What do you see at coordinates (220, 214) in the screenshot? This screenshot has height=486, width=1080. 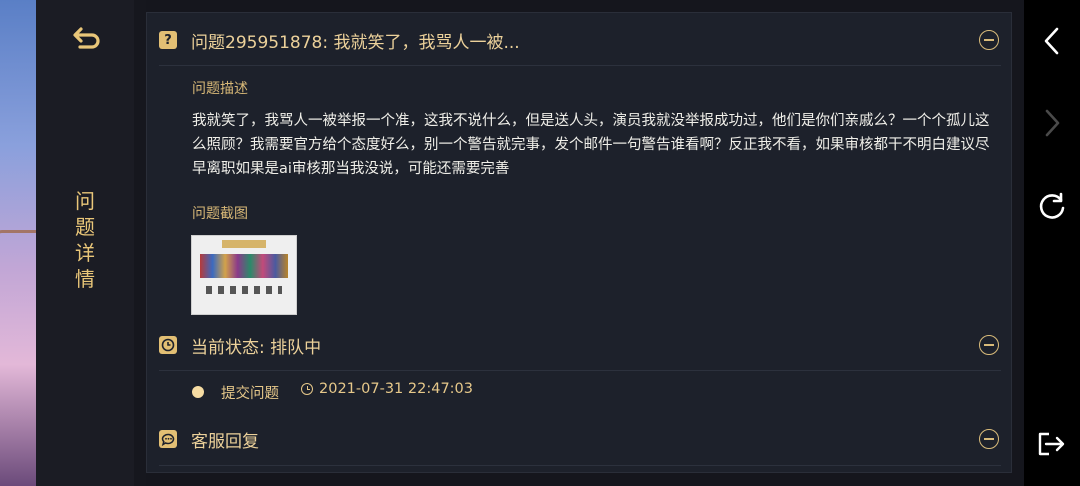 I see `screenshot-label: 问题截图` at bounding box center [220, 214].